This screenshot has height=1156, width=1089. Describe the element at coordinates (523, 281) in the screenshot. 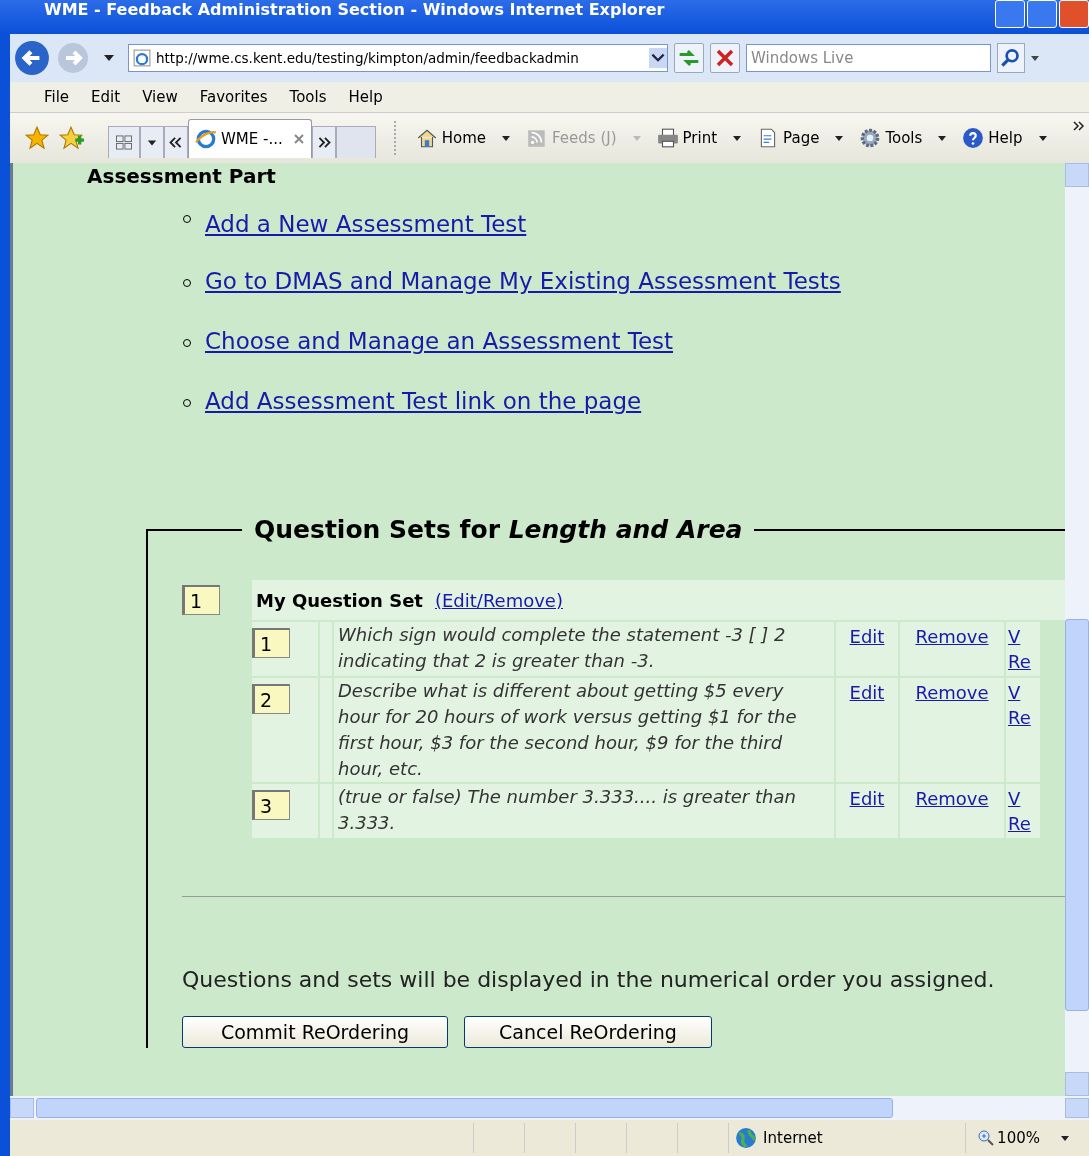

I see `page-link: Go to DMAS and Manage My Existing Assessment Tests` at that location.